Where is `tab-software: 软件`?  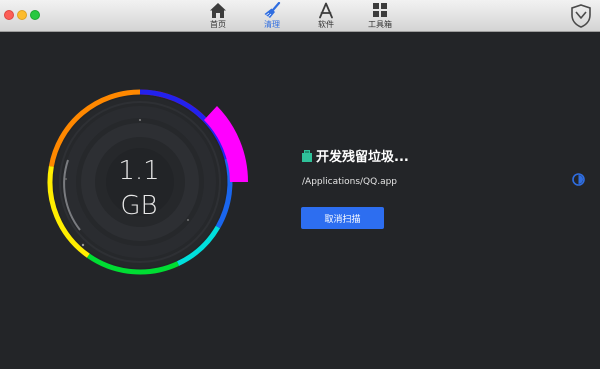
tab-software: 软件 is located at coordinates (326, 17).